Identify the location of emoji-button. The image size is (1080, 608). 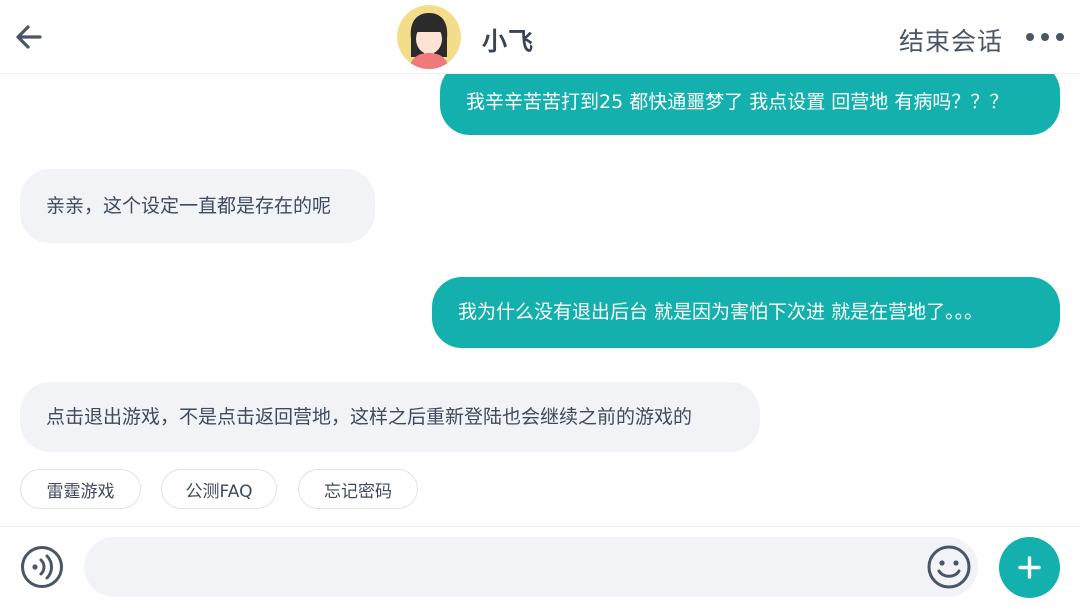
(949, 567).